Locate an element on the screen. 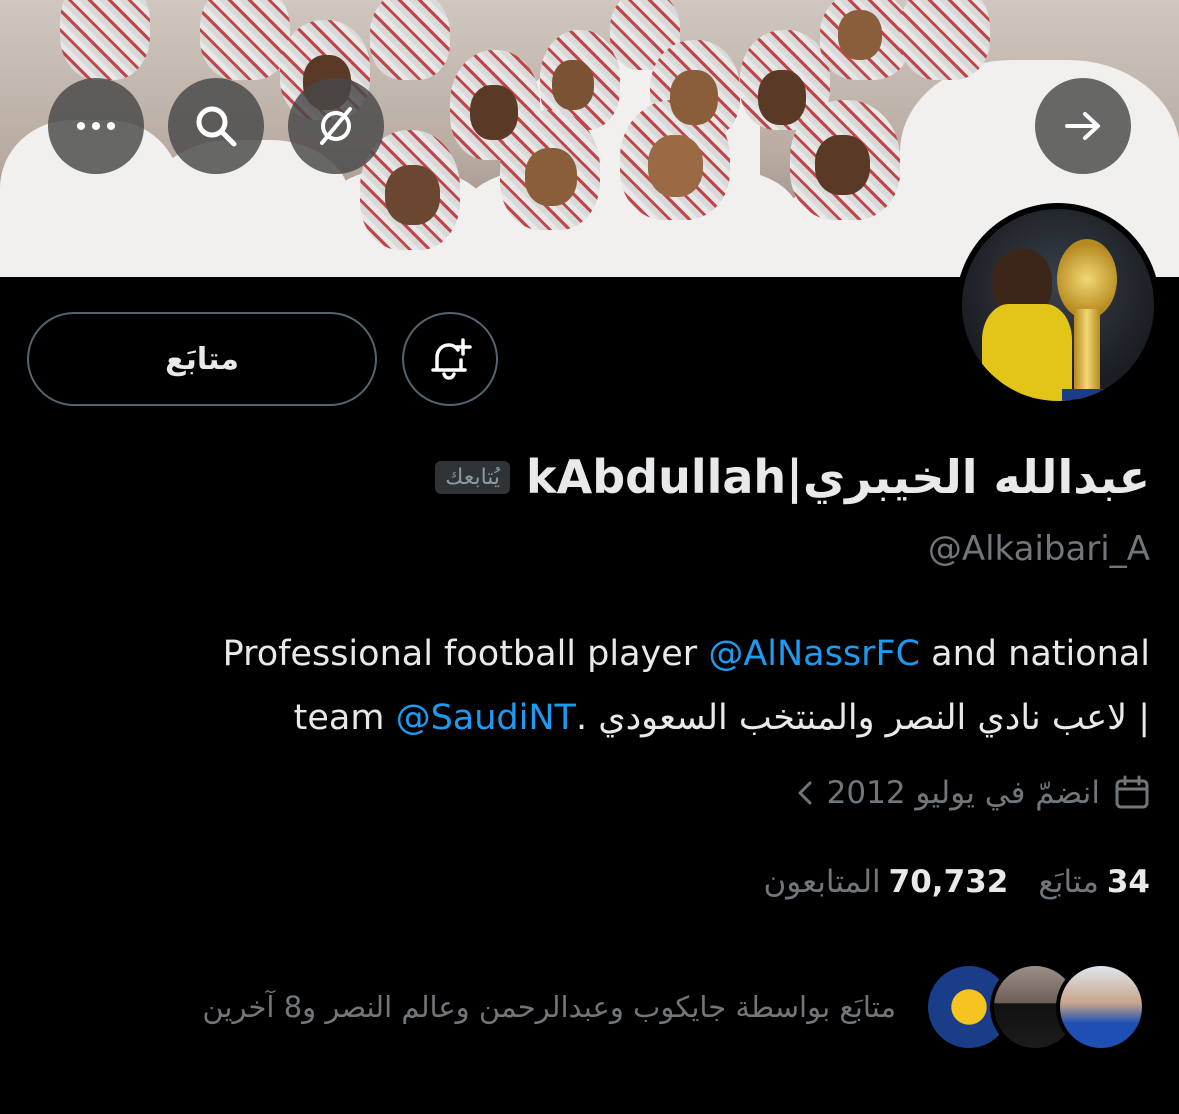  joined-date-row: انضمّ في يوليو 2012 is located at coordinates (973, 793).